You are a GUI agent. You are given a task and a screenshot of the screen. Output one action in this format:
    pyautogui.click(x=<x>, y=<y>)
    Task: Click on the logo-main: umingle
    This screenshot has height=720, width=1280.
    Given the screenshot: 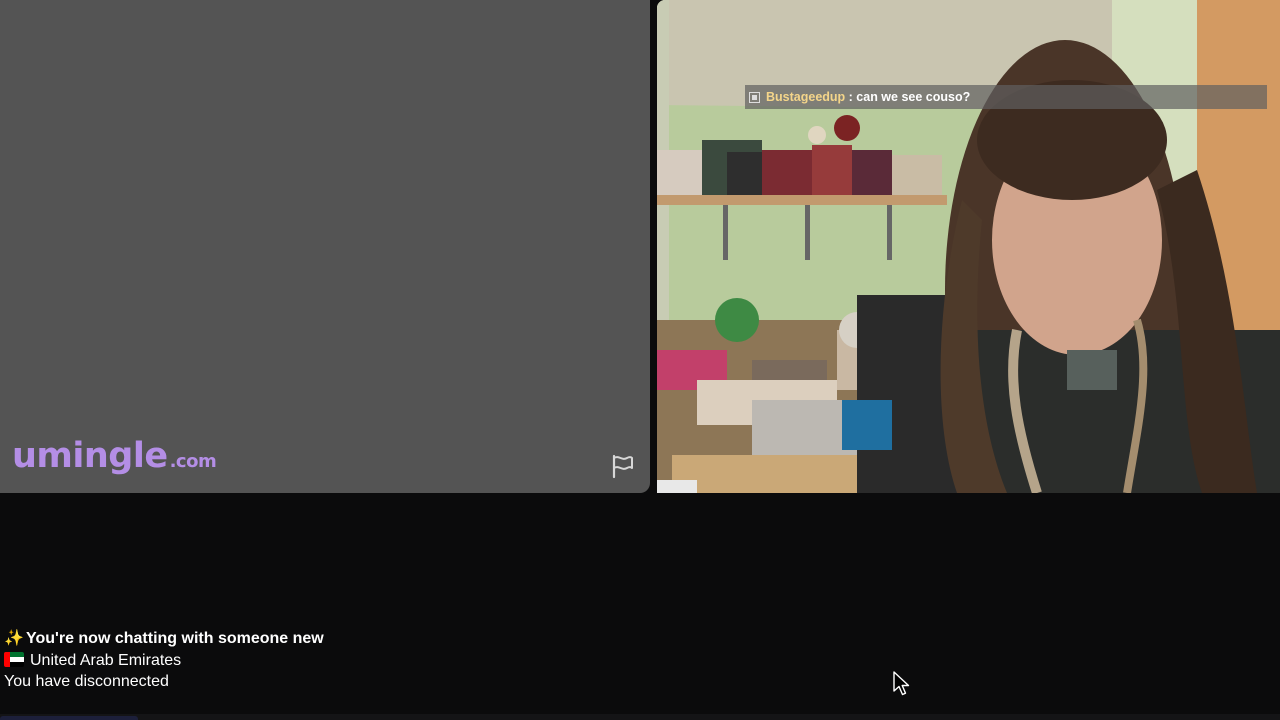 What is the action you would take?
    pyautogui.click(x=90, y=456)
    